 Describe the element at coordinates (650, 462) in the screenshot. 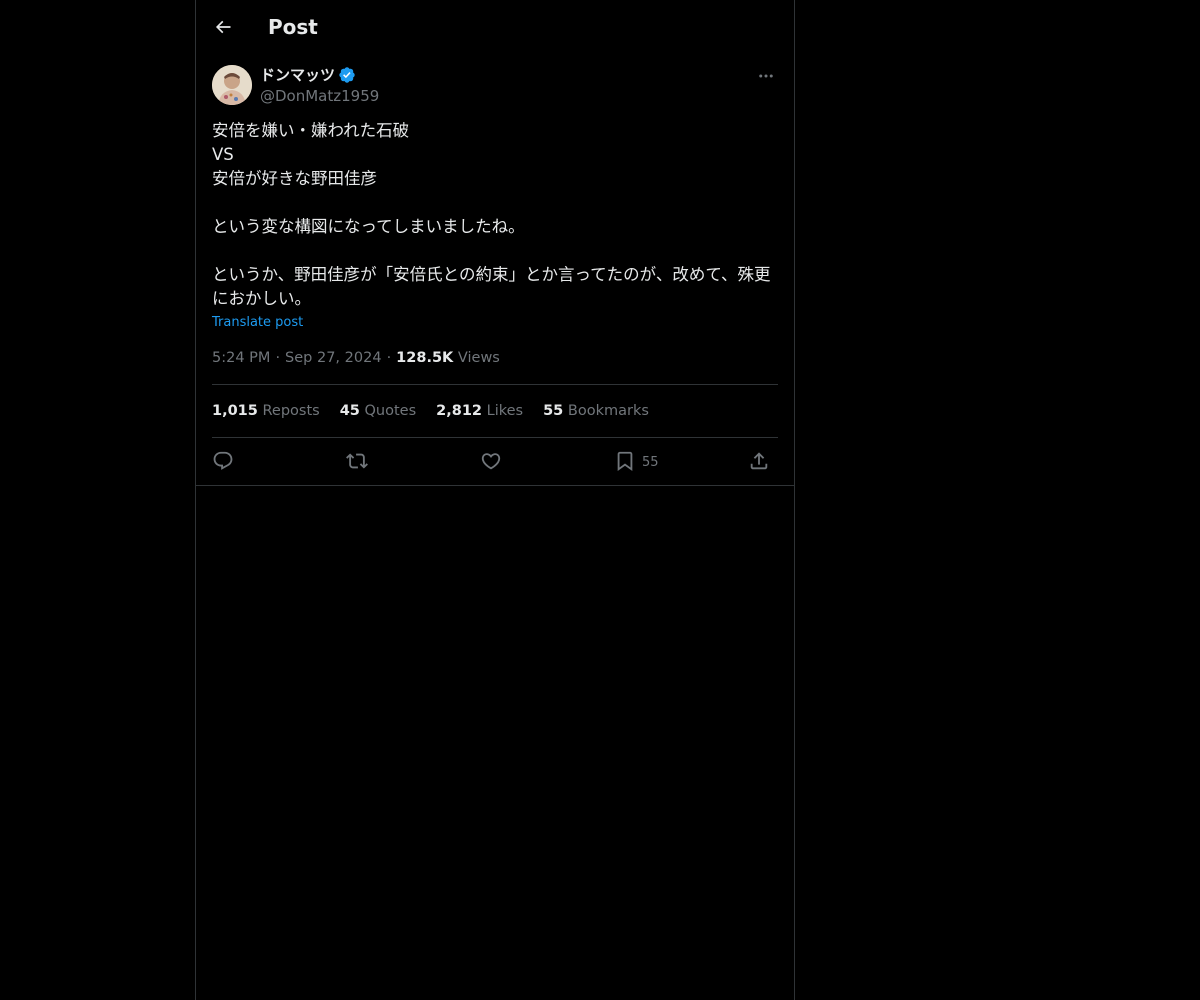

I see `bookmark-count: 55` at that location.